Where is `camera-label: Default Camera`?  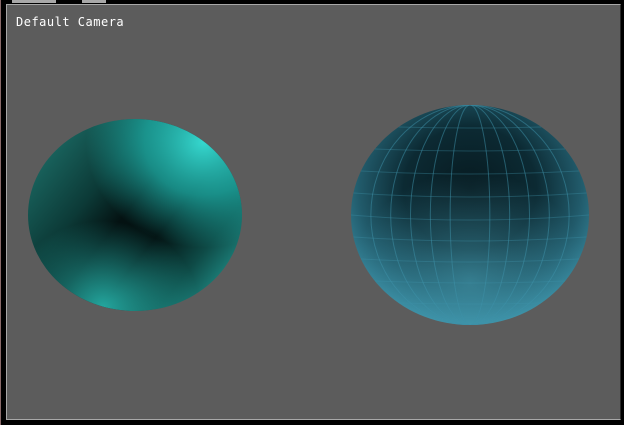 camera-label: Default Camera is located at coordinates (70, 22).